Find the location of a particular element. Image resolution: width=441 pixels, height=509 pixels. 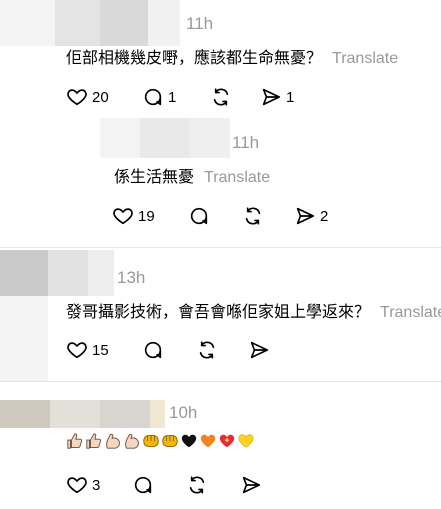

black-heart-icon is located at coordinates (189, 441).